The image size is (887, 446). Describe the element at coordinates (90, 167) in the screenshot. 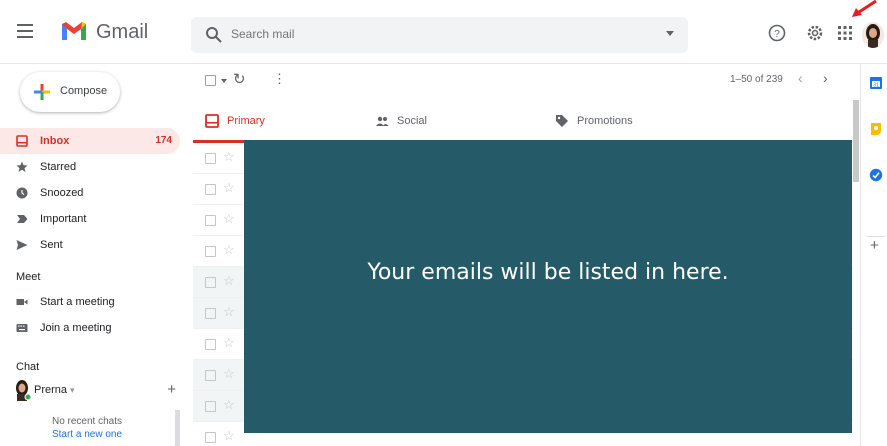

I see `sidebar-item-starred: Starred` at that location.